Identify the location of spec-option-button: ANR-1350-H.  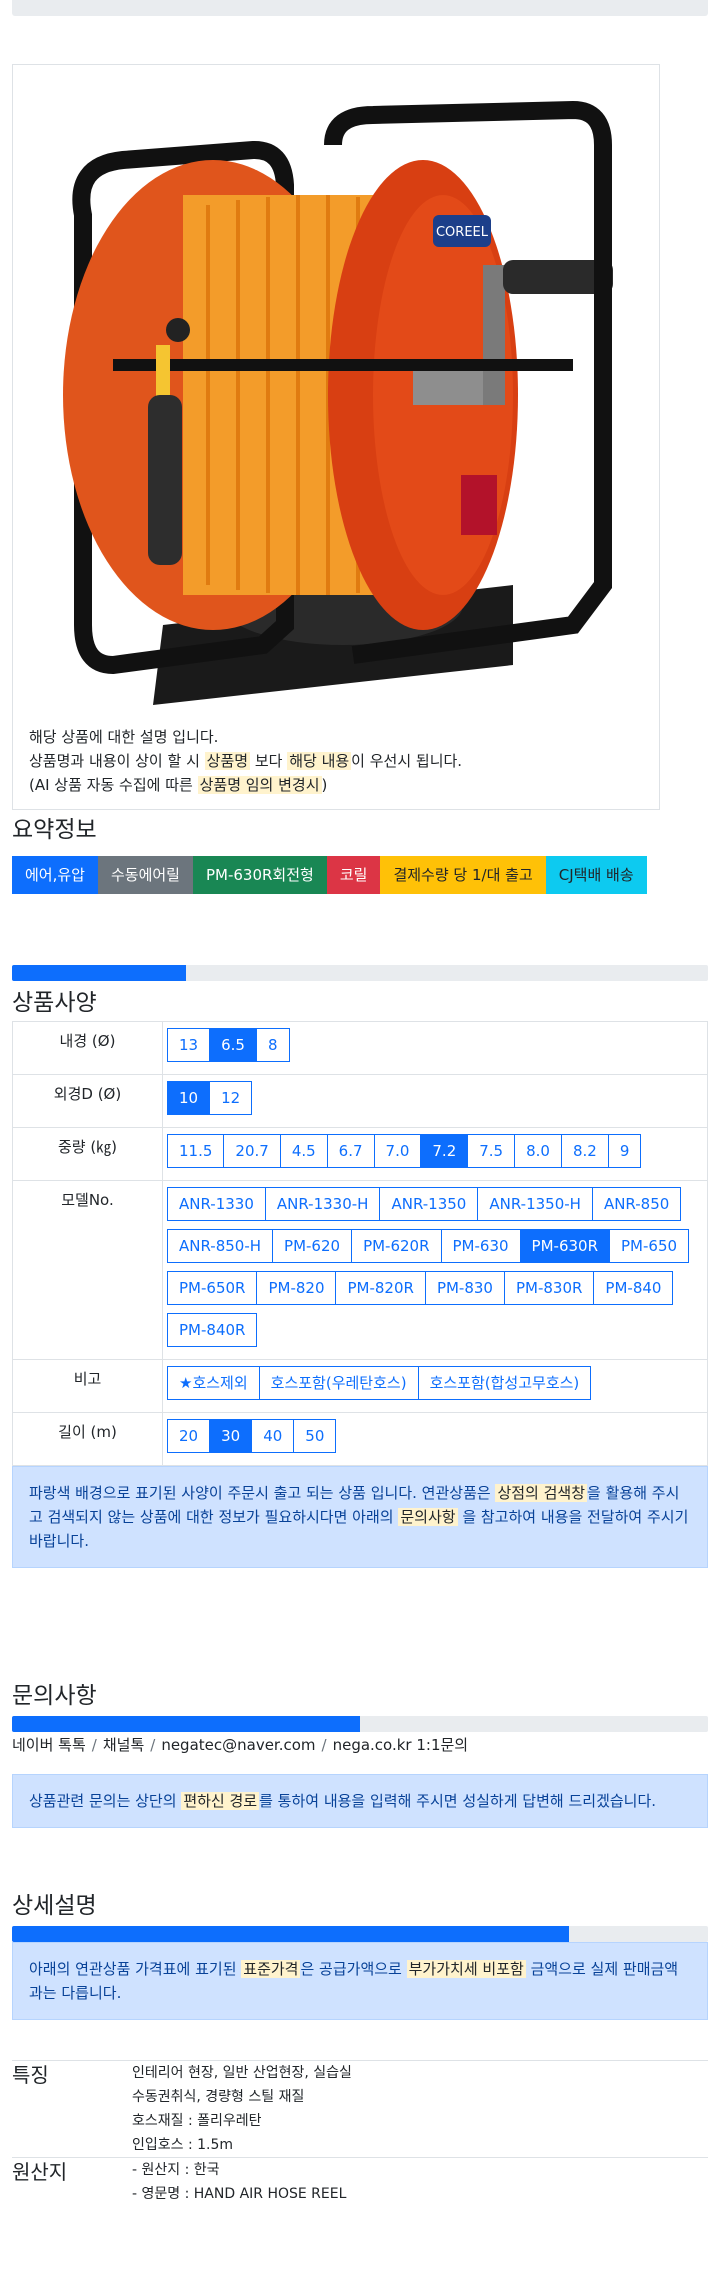
(535, 1204).